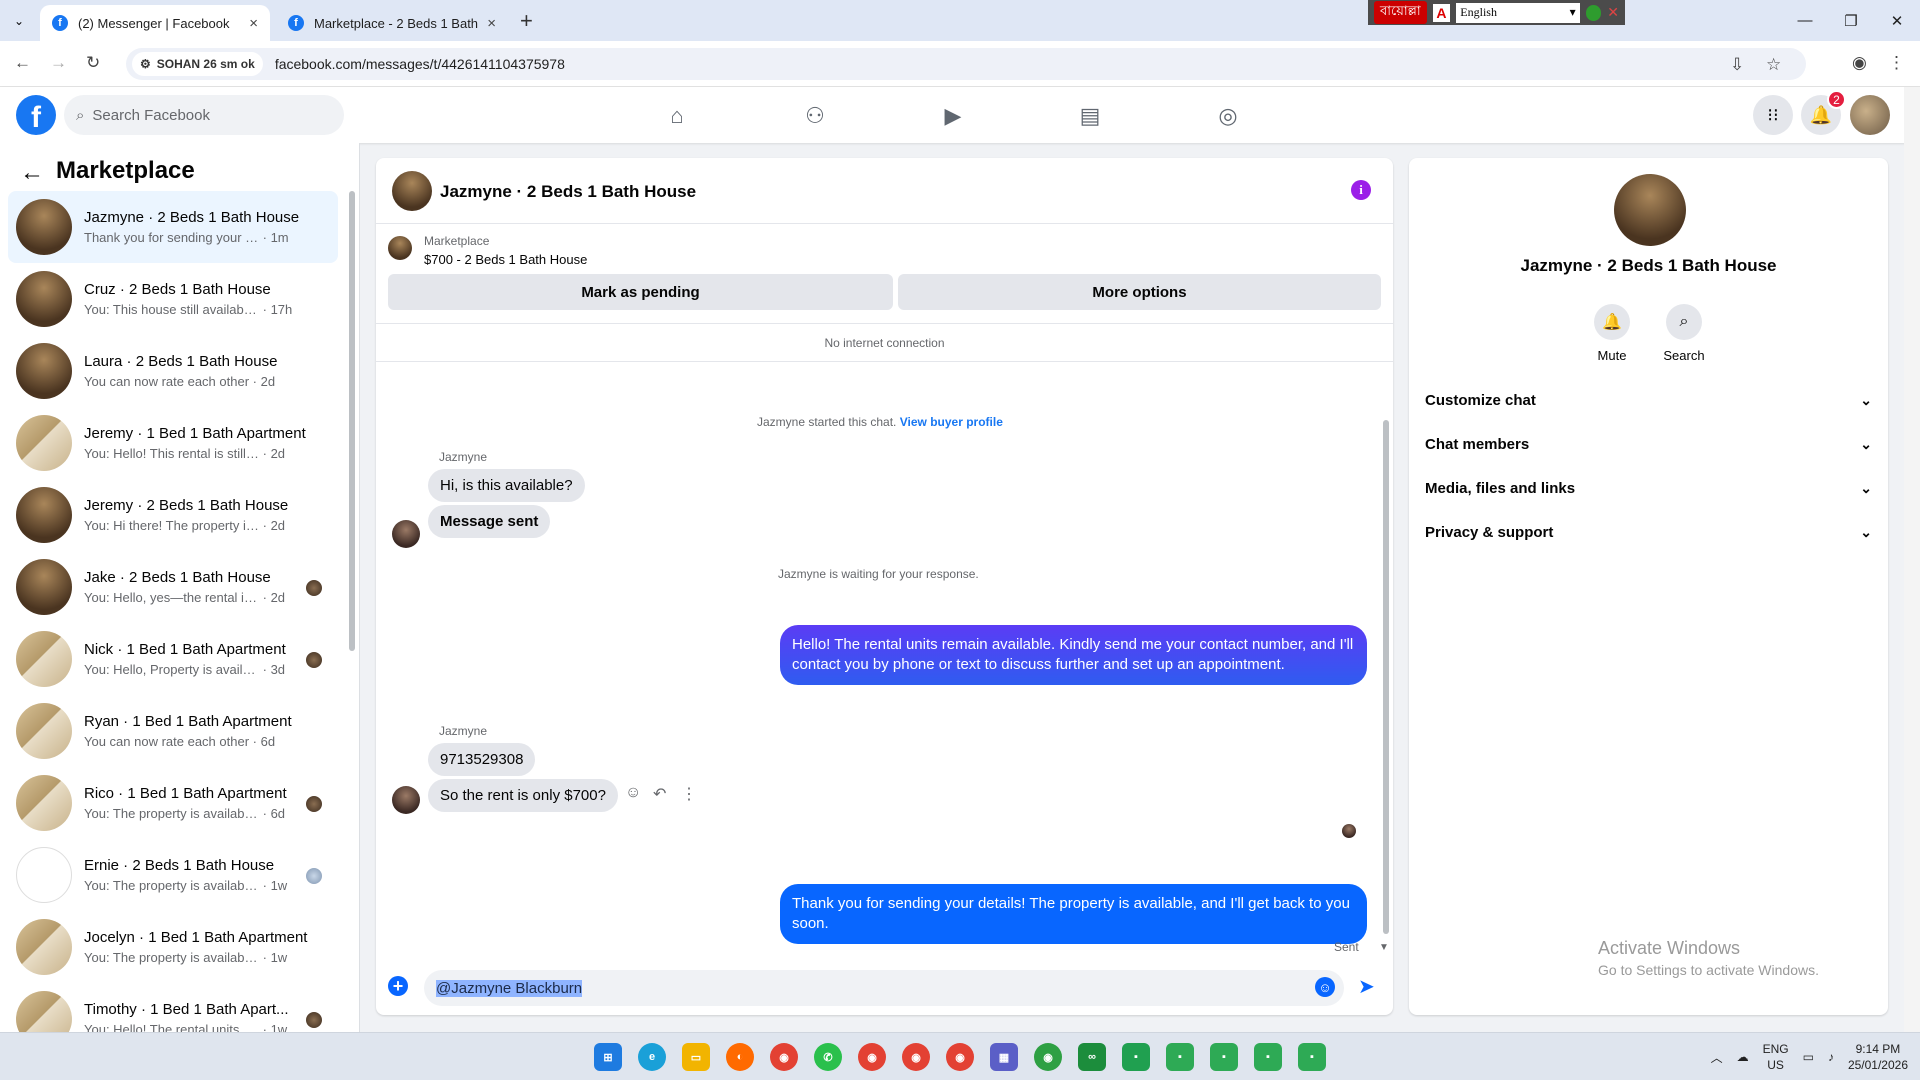 Image resolution: width=1920 pixels, height=1080 pixels. I want to click on chevron-up-icon: ︿, so click(1717, 1057).